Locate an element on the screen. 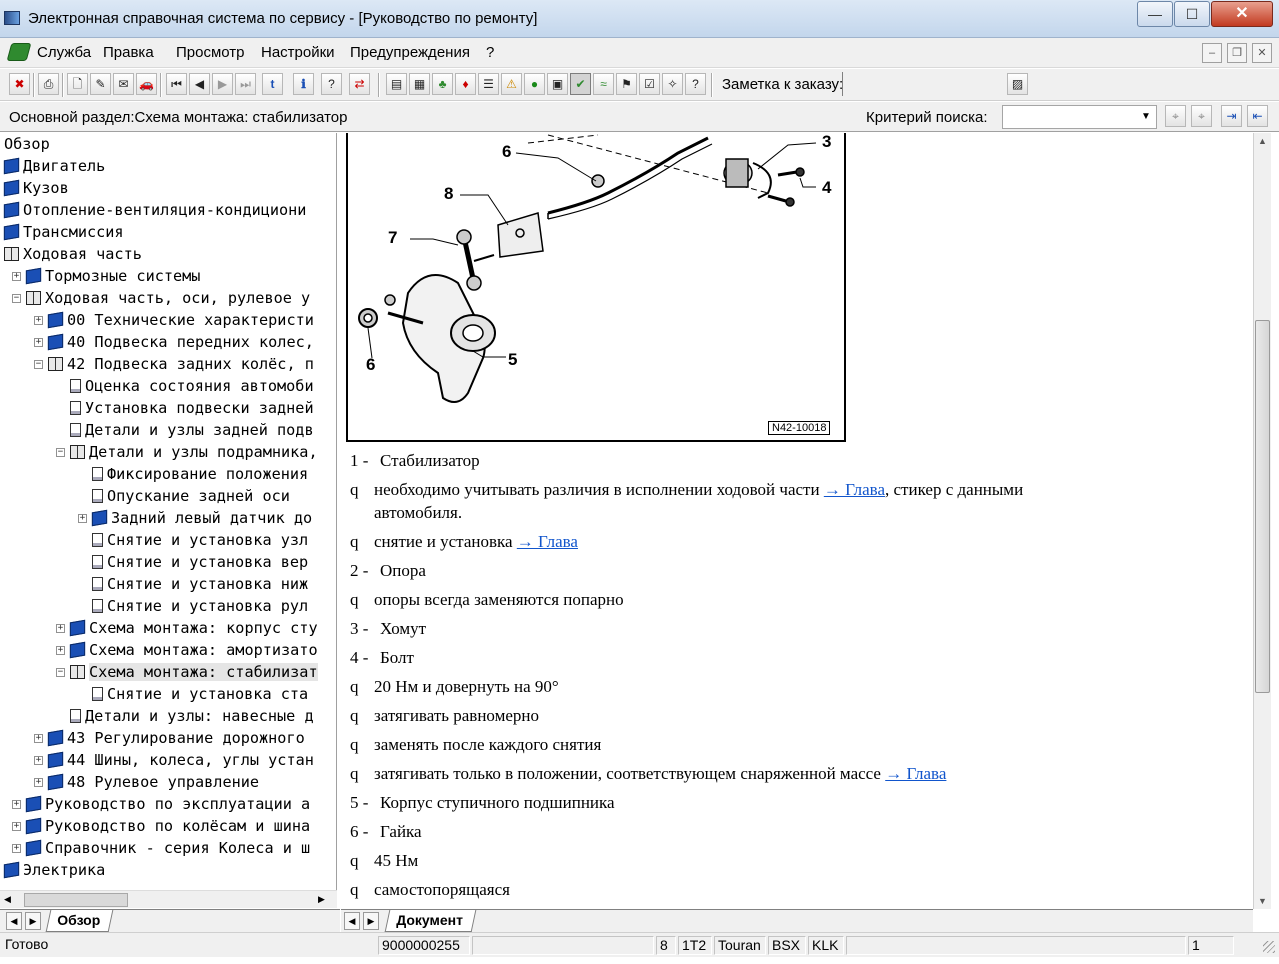 The height and width of the screenshot is (964, 1279). document-scroll-thumb is located at coordinates (1262, 506).